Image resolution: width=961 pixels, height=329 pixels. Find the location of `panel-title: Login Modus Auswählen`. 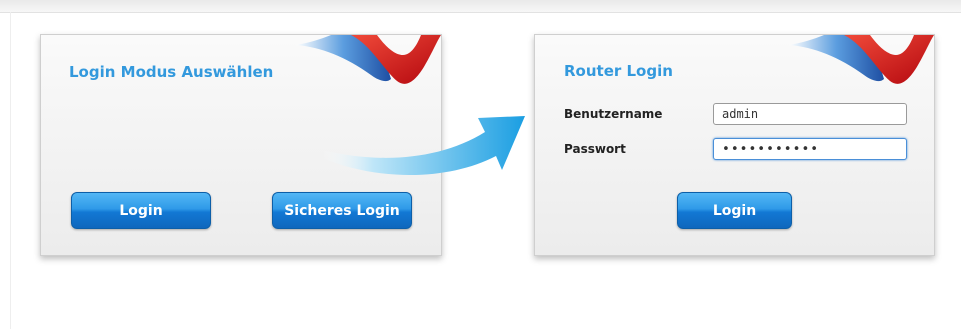

panel-title: Login Modus Auswählen is located at coordinates (171, 72).